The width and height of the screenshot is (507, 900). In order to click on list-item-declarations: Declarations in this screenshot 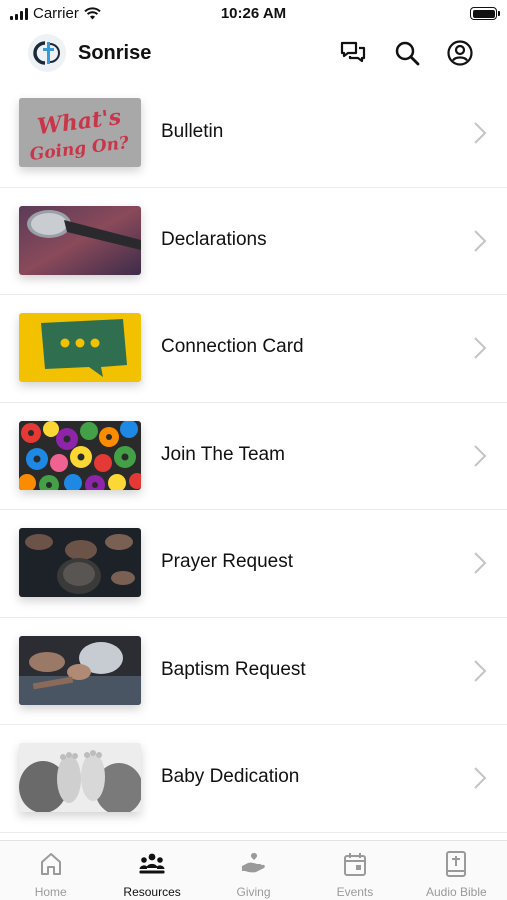, I will do `click(253, 241)`.